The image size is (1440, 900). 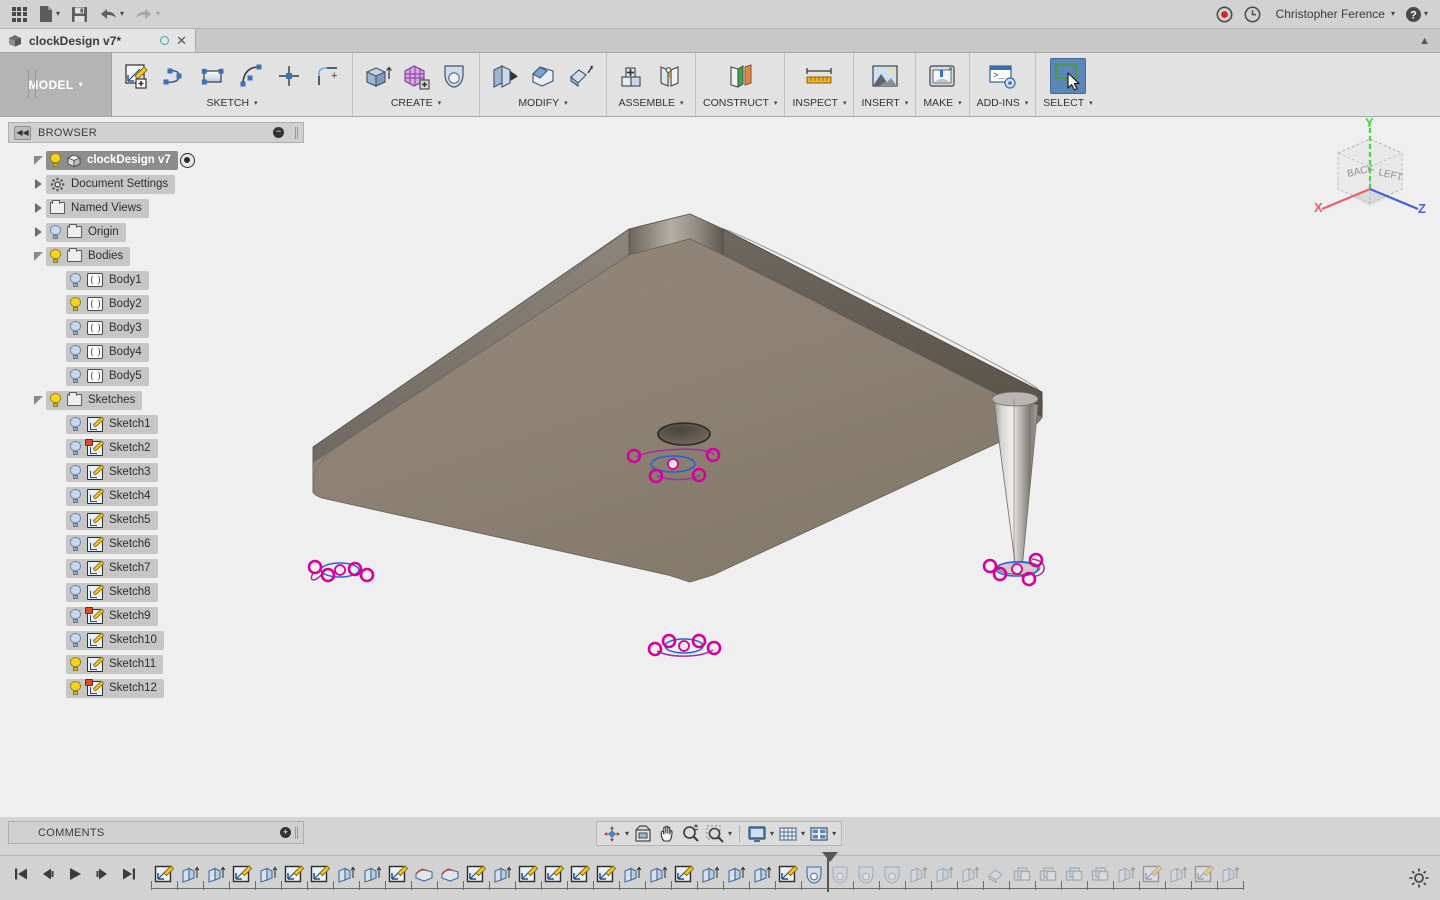 What do you see at coordinates (156, 400) in the screenshot?
I see `tree-row-sketches: Sketches` at bounding box center [156, 400].